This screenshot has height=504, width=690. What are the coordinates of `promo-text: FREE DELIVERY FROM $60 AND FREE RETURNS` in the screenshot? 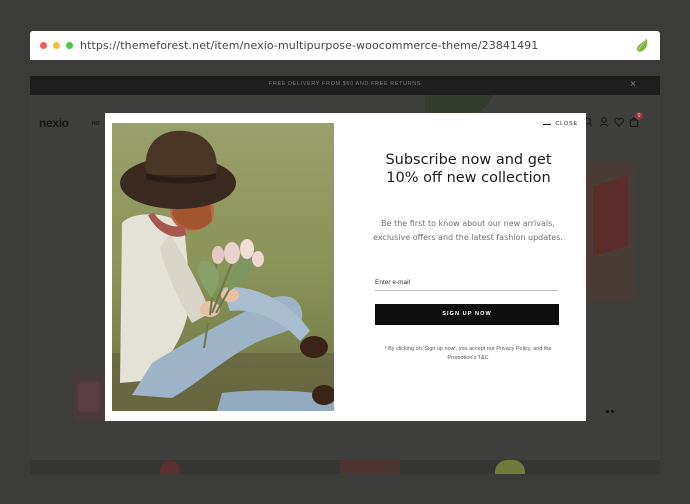 It's located at (345, 84).